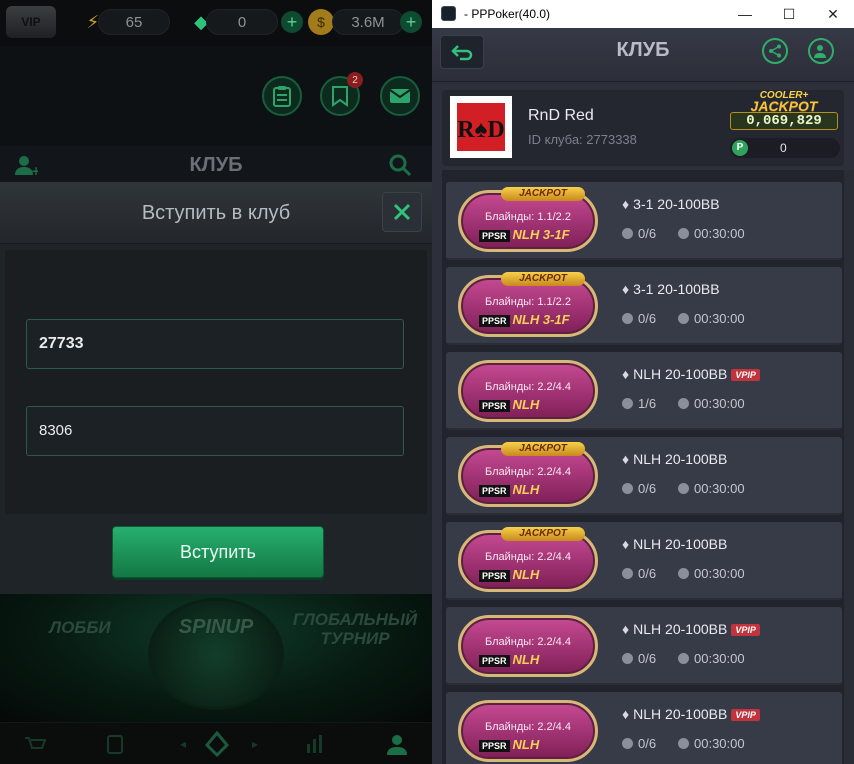 The width and height of the screenshot is (854, 764). Describe the element at coordinates (397, 744) in the screenshot. I see `profile-tab-icon` at that location.